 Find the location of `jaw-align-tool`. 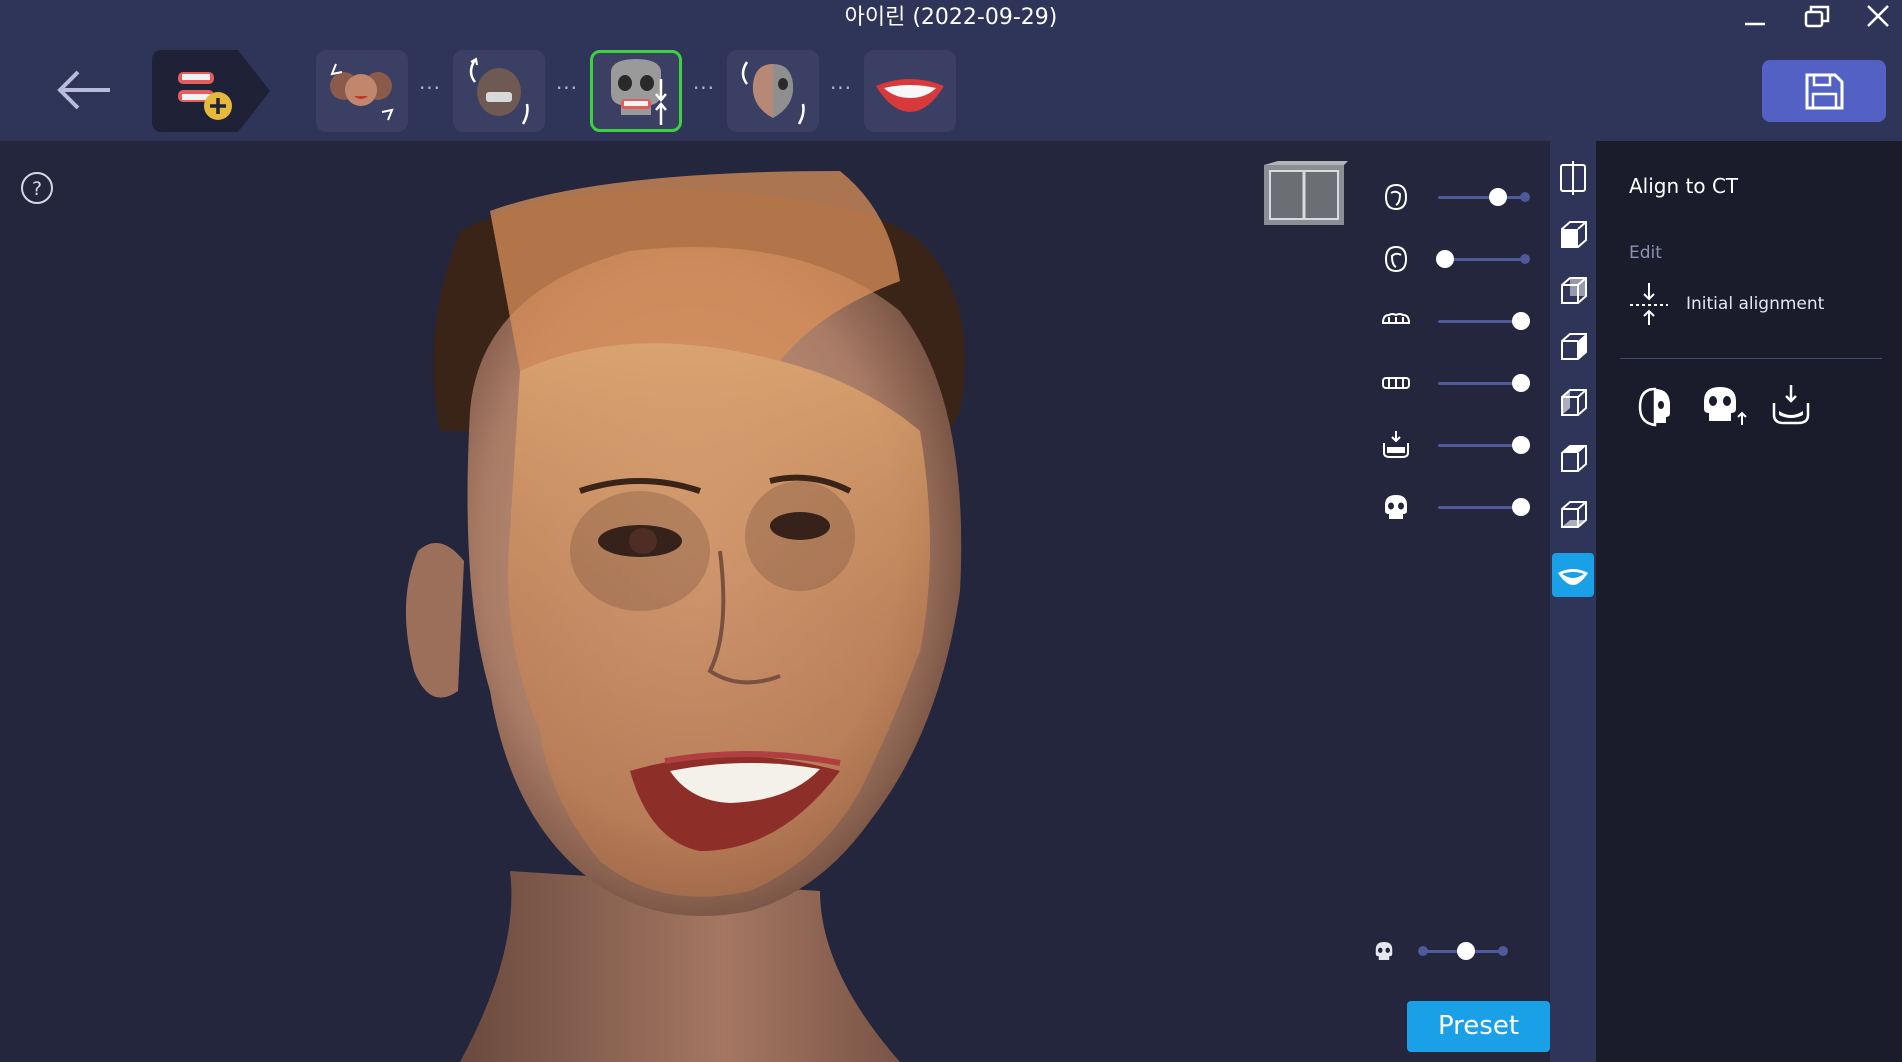

jaw-align-tool is located at coordinates (1791, 406).